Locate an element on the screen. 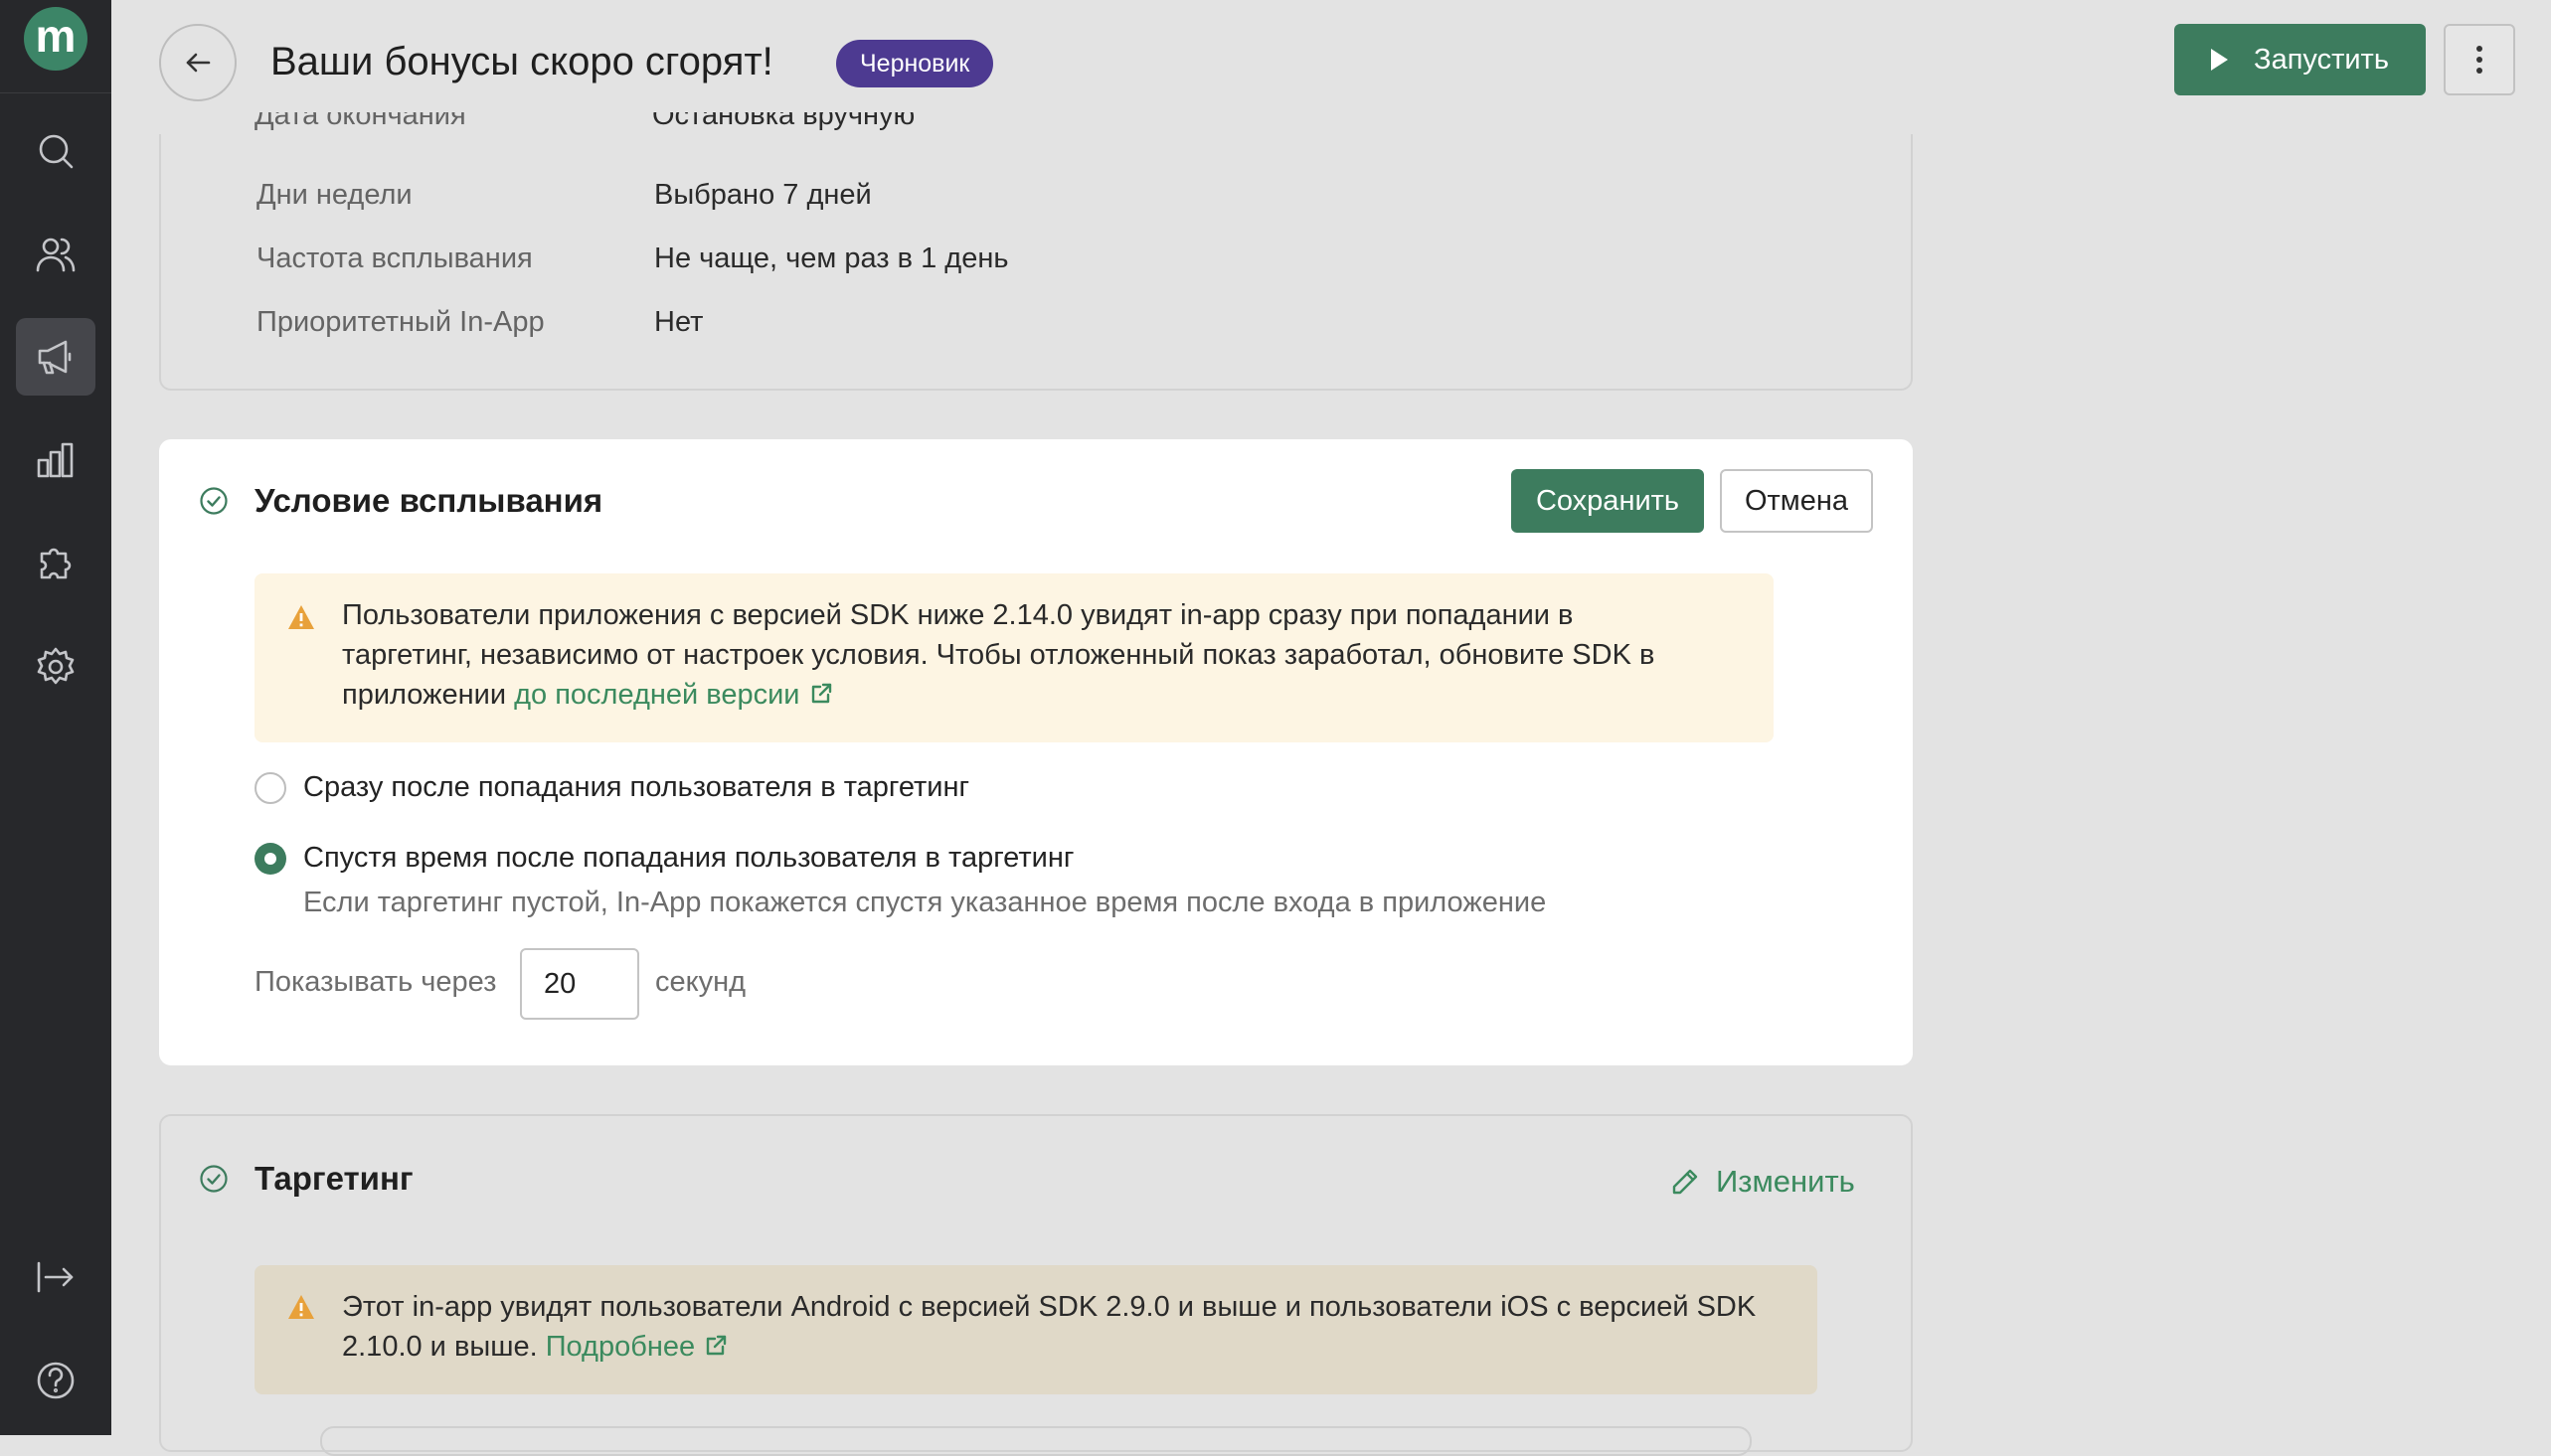  arrow-left-icon is located at coordinates (199, 63).